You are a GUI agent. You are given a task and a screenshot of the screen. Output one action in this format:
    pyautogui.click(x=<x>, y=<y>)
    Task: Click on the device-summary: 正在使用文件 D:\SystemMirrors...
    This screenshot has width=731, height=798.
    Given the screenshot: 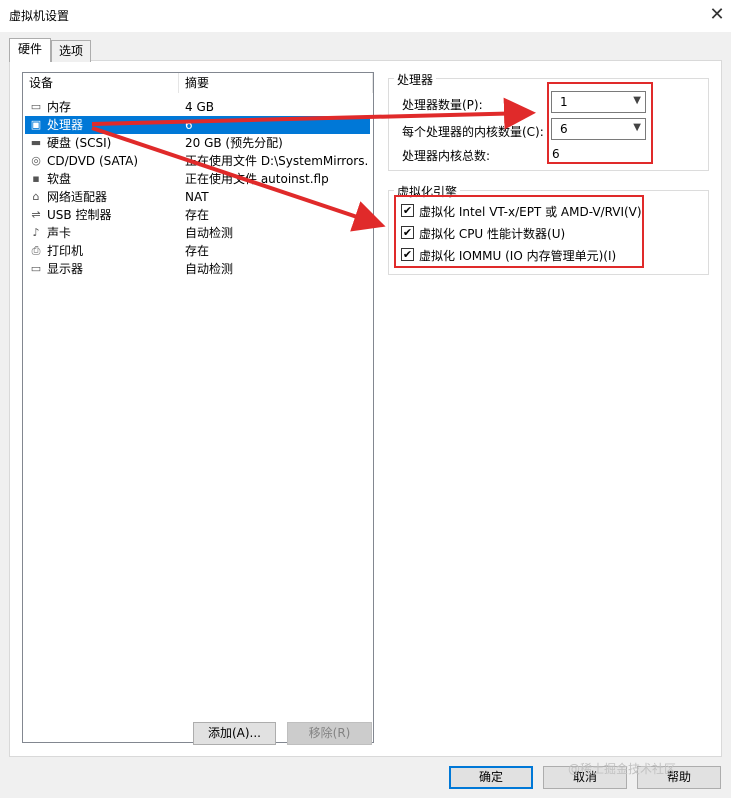 What is the action you would take?
    pyautogui.click(x=276, y=161)
    